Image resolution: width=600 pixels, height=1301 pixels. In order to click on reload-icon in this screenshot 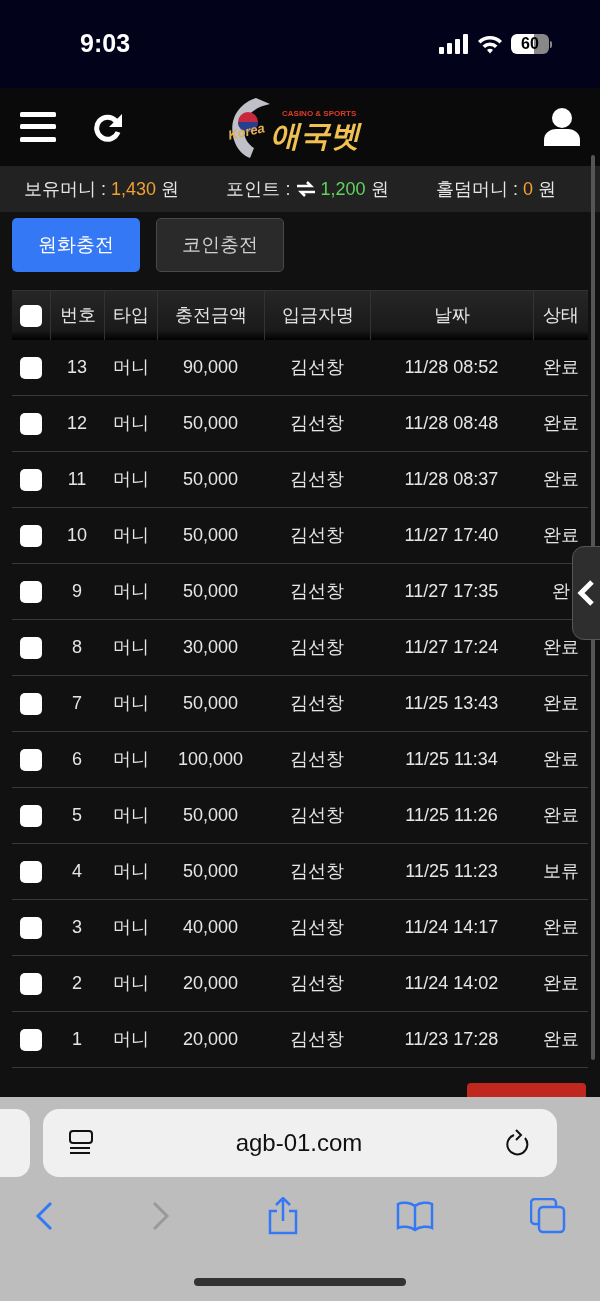, I will do `click(518, 1143)`.